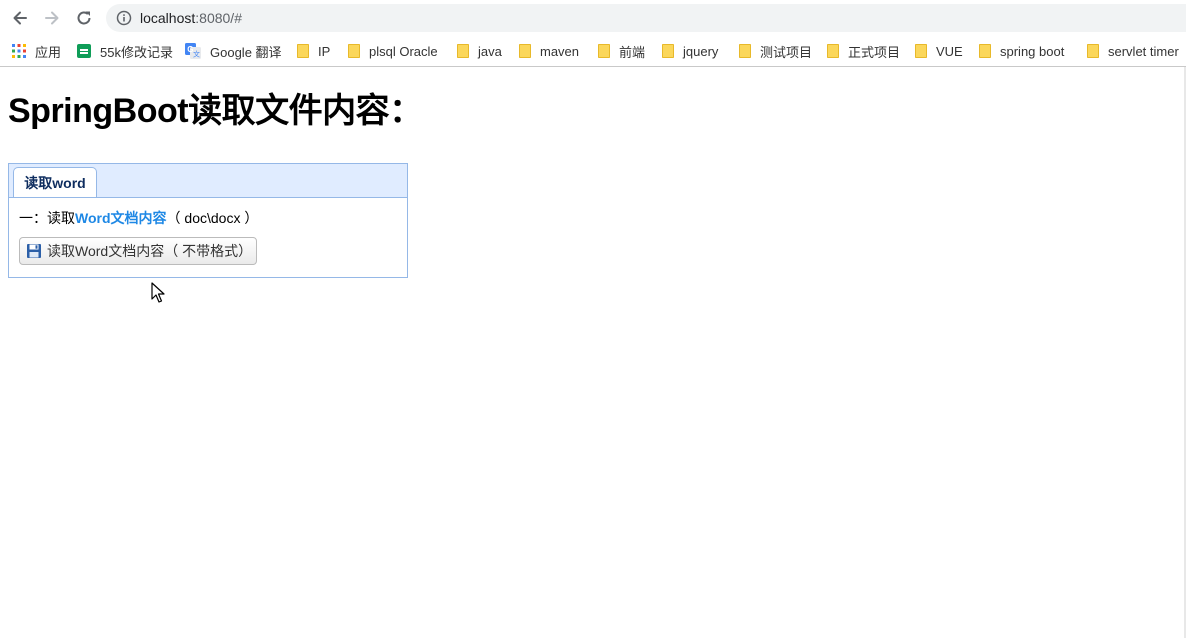 The image size is (1186, 638). I want to click on back-button, so click(20, 18).